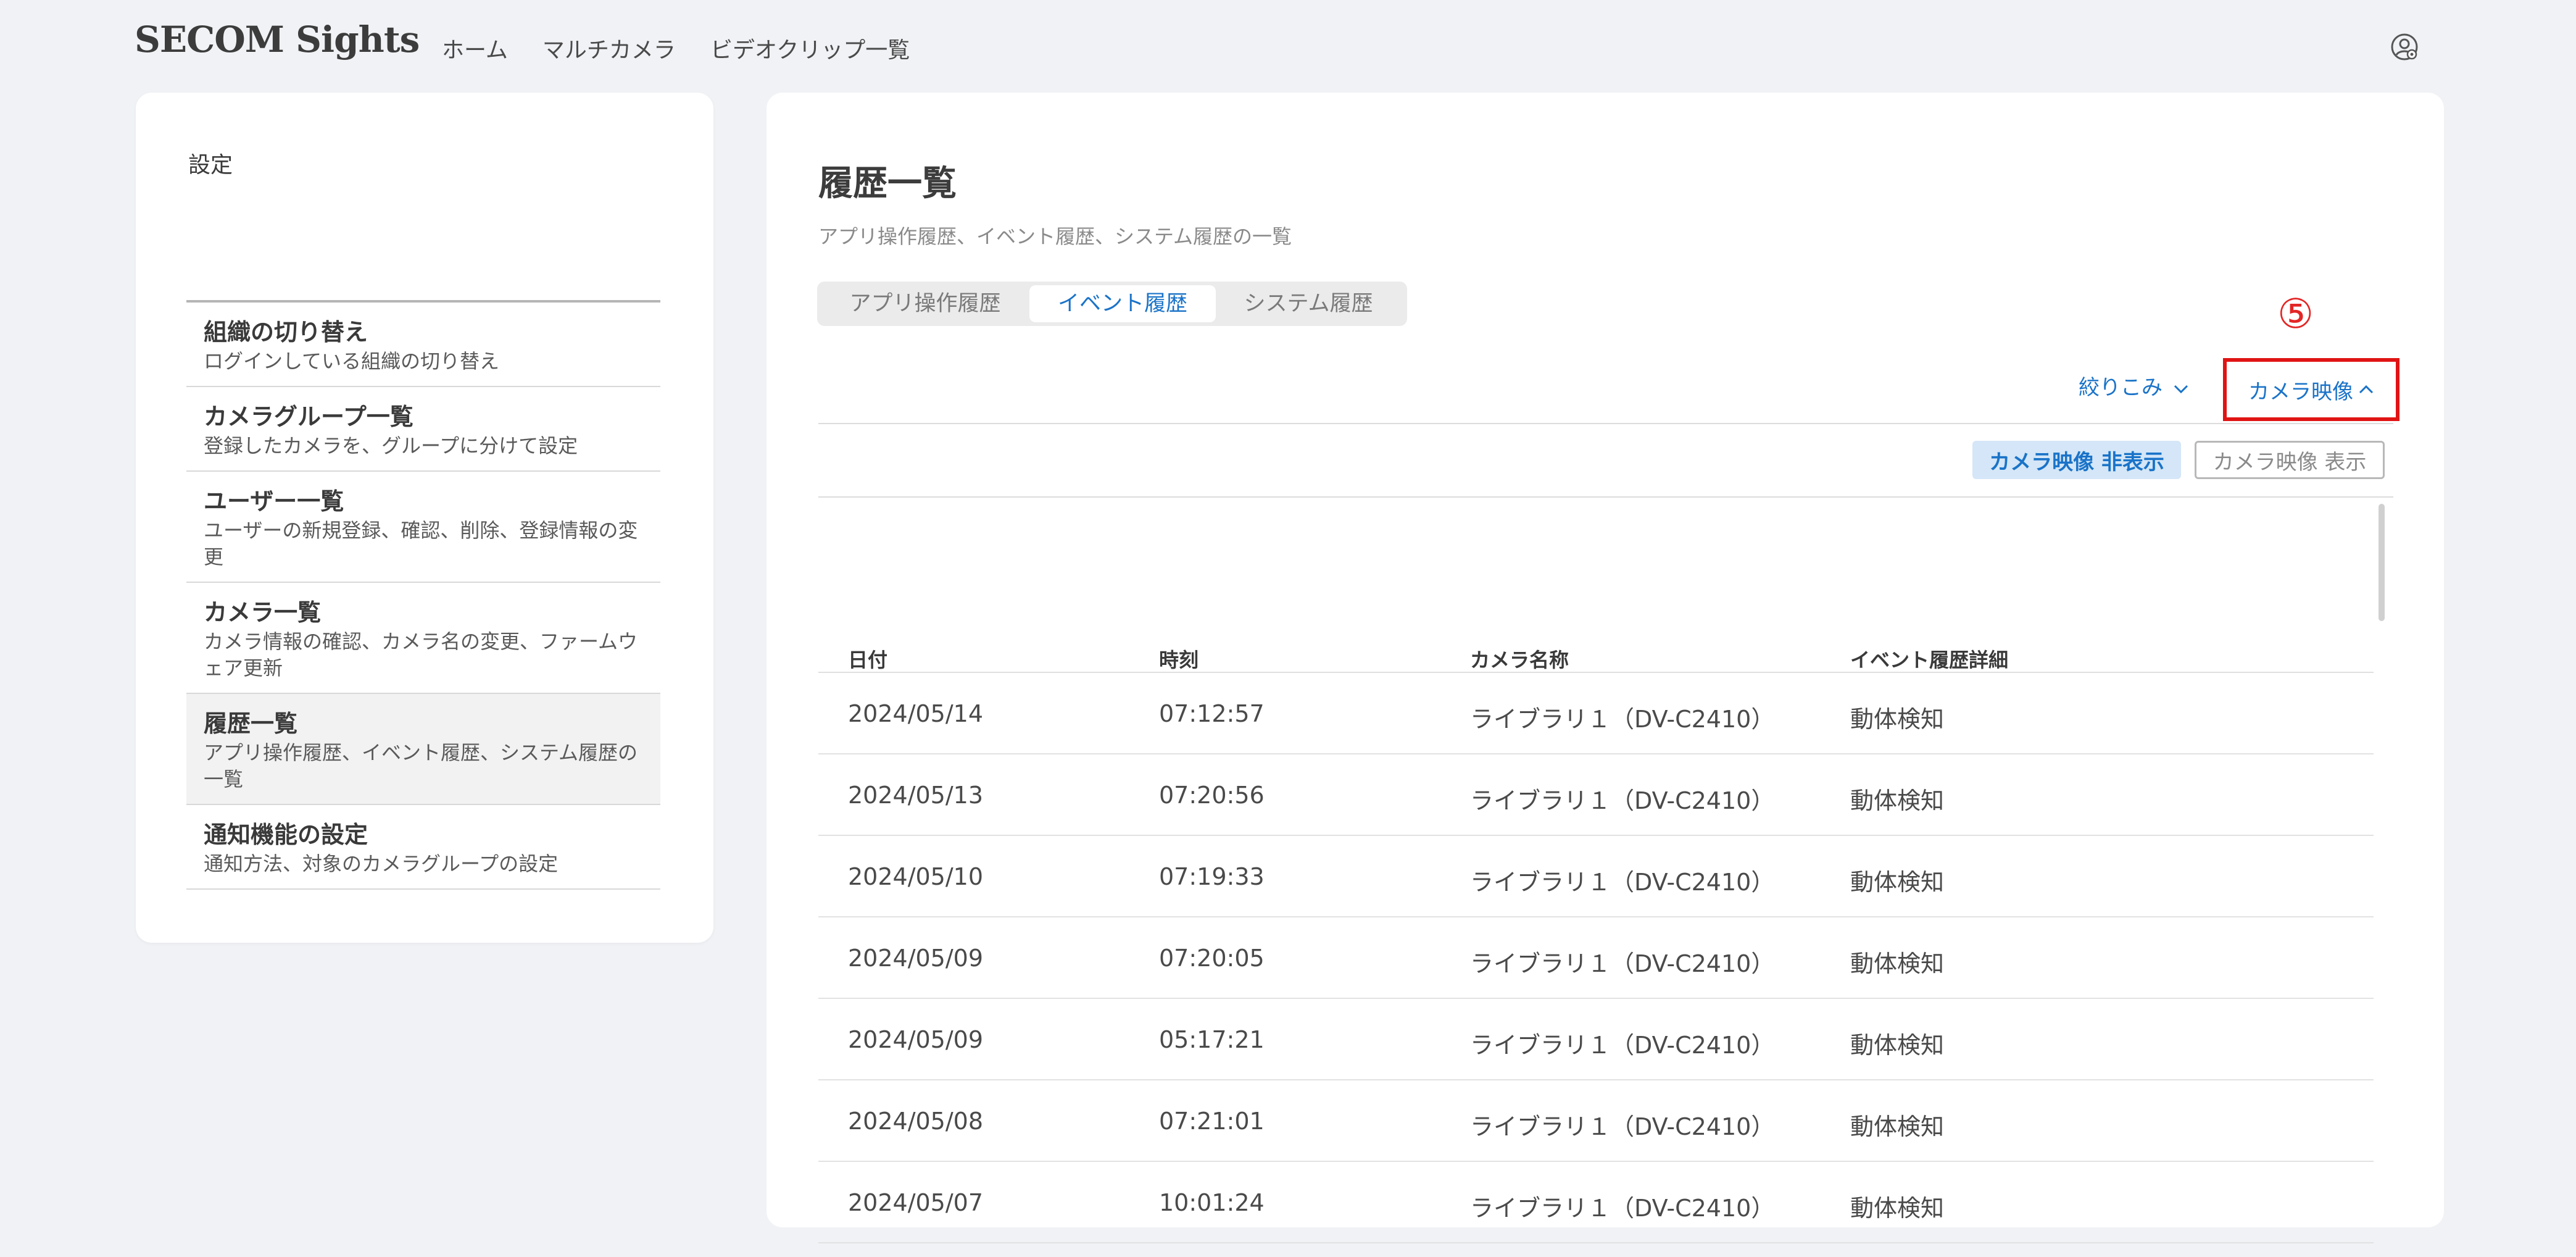 The image size is (2576, 1257). I want to click on cell-time: 07:20:05, so click(1212, 958).